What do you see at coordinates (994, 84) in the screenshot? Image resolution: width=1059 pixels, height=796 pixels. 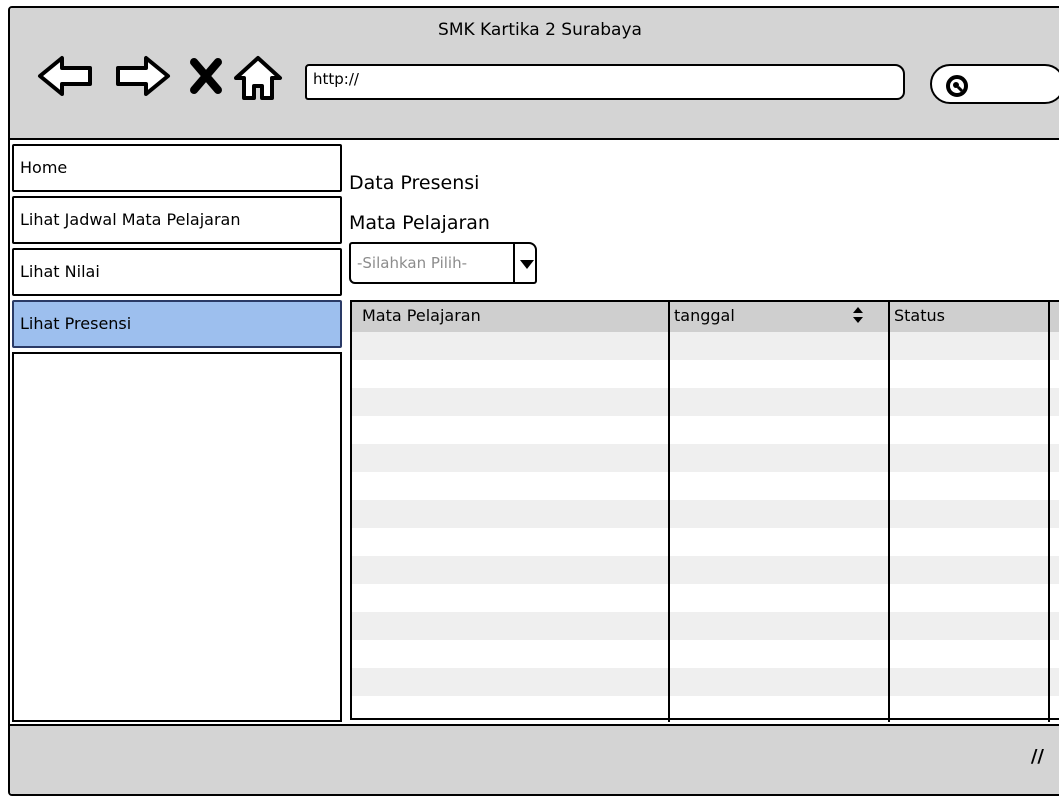 I see `search-input` at bounding box center [994, 84].